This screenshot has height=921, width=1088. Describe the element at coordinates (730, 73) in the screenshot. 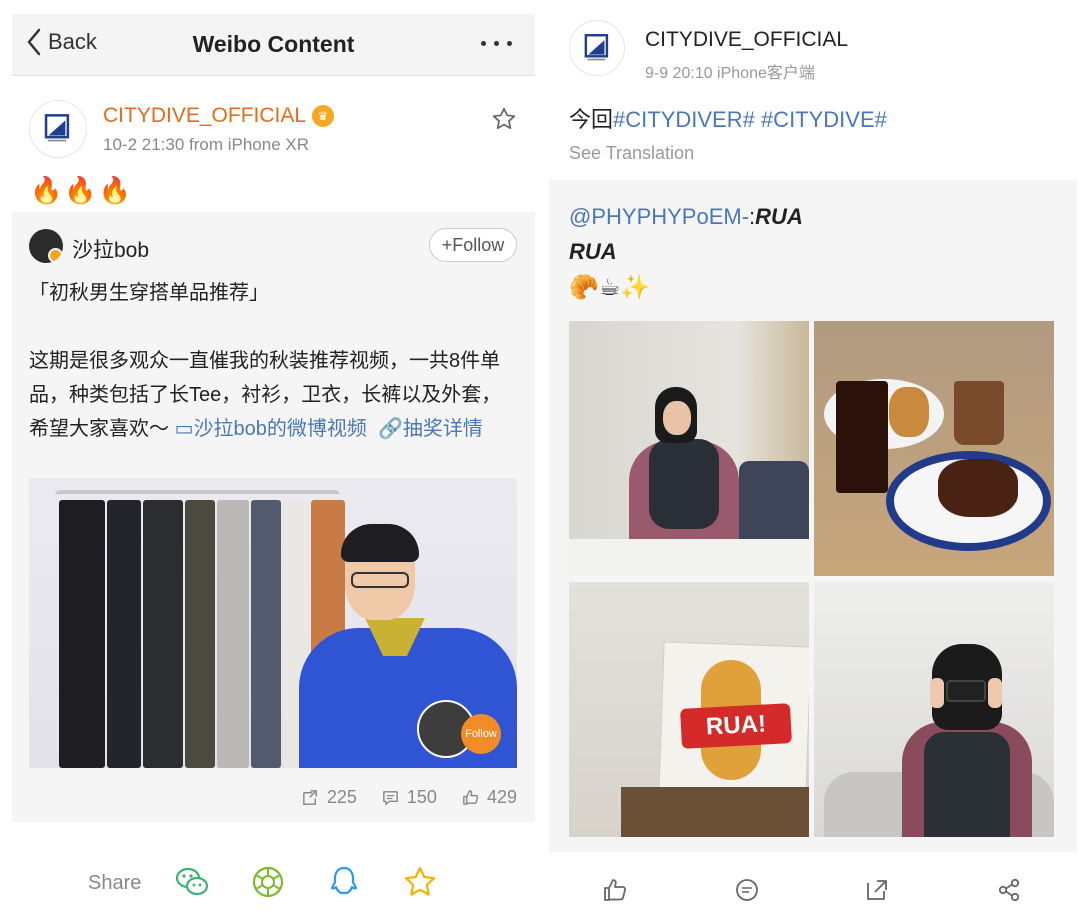

I see `post-meta: 9-9 20:10 iPhone客户端` at that location.